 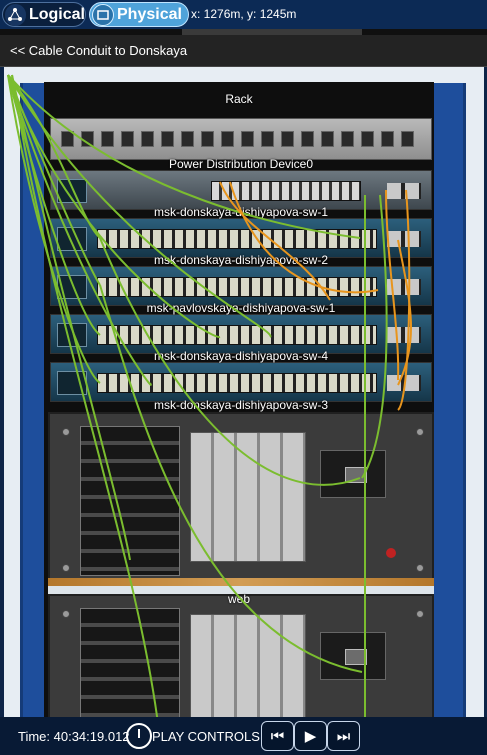 I want to click on logical-view-icon, so click(x=15, y=14).